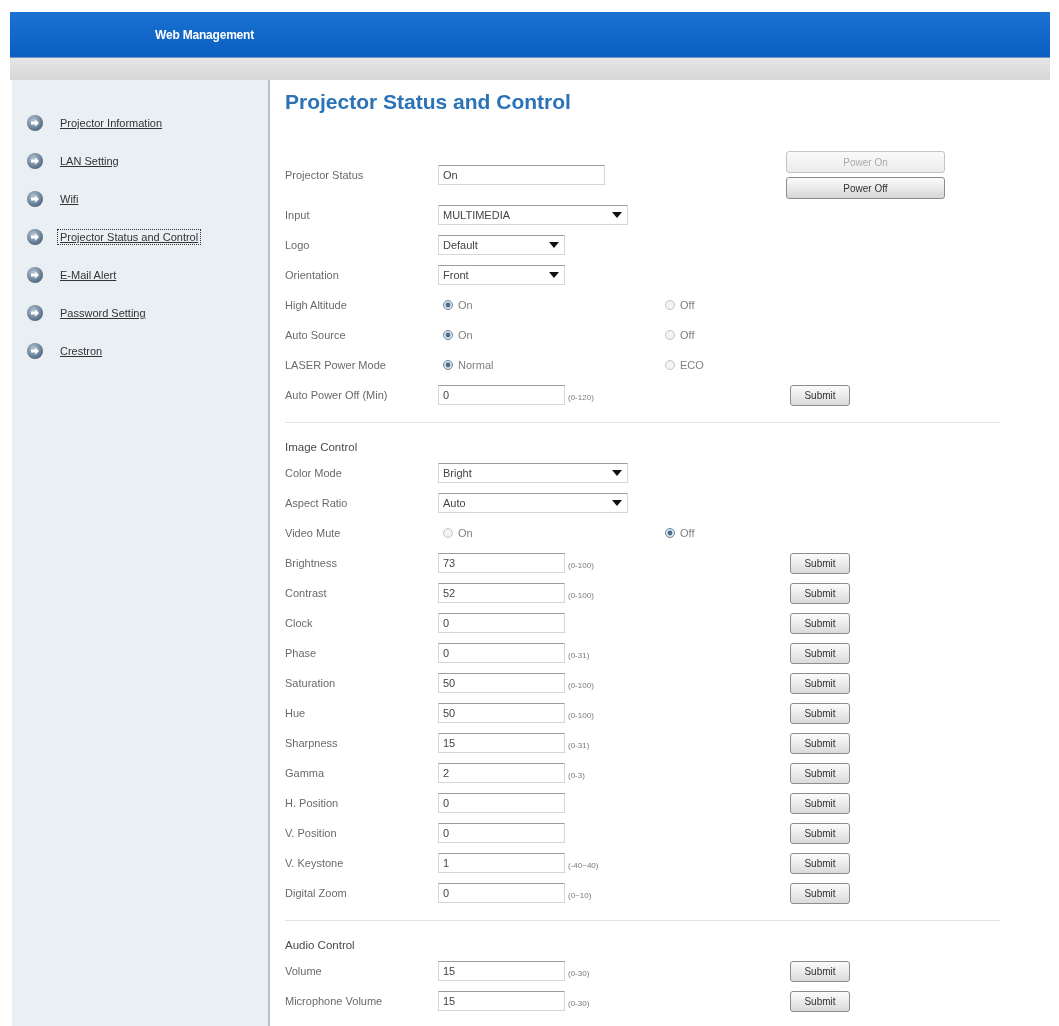  Describe the element at coordinates (501, 563) in the screenshot. I see `number-field: 73` at that location.